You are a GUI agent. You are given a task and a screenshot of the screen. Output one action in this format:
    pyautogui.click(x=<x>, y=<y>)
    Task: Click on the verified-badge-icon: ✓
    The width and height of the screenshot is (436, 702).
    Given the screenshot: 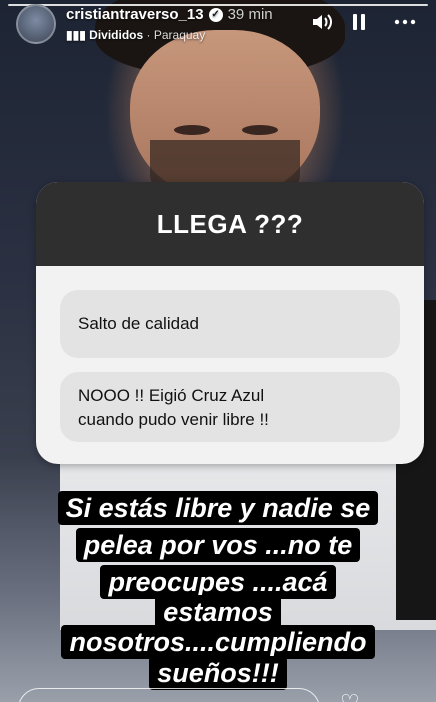 What is the action you would take?
    pyautogui.click(x=215, y=14)
    